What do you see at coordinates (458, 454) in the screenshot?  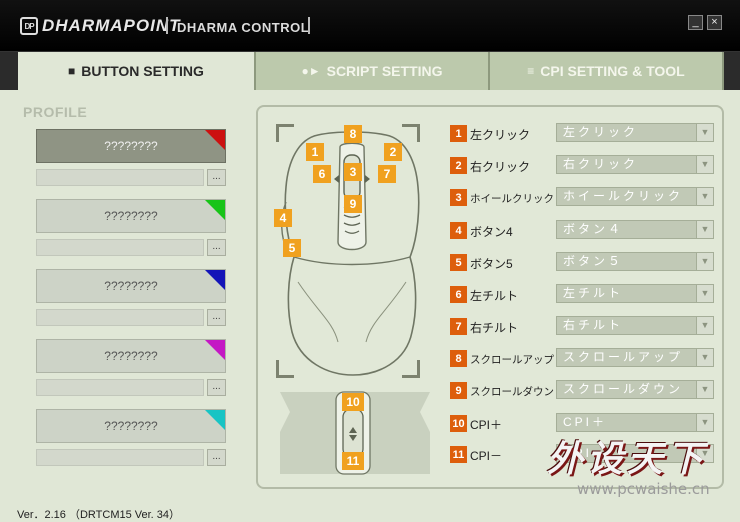 I see `button-number-badge: 11` at bounding box center [458, 454].